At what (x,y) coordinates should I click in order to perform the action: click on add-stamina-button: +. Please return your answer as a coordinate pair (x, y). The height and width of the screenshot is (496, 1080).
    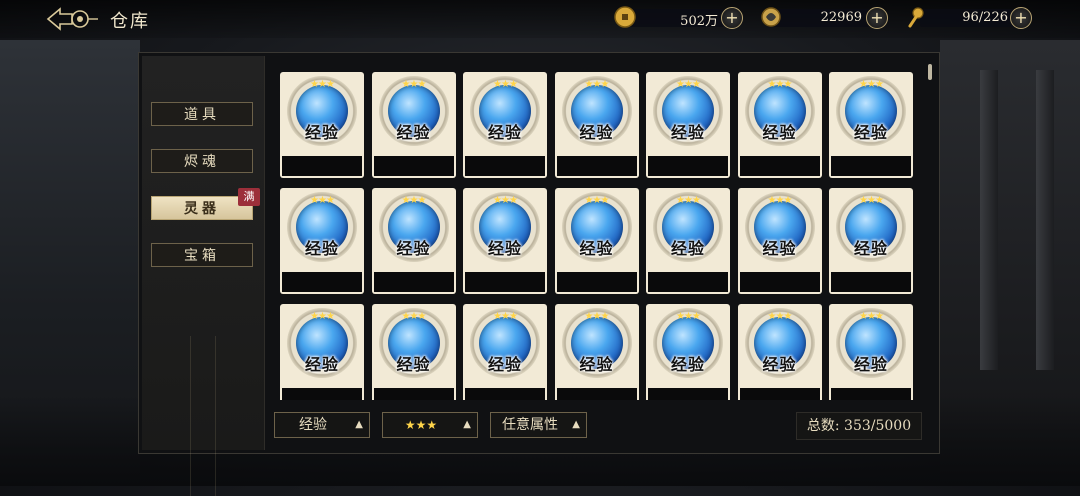
    Looking at the image, I should click on (1021, 18).